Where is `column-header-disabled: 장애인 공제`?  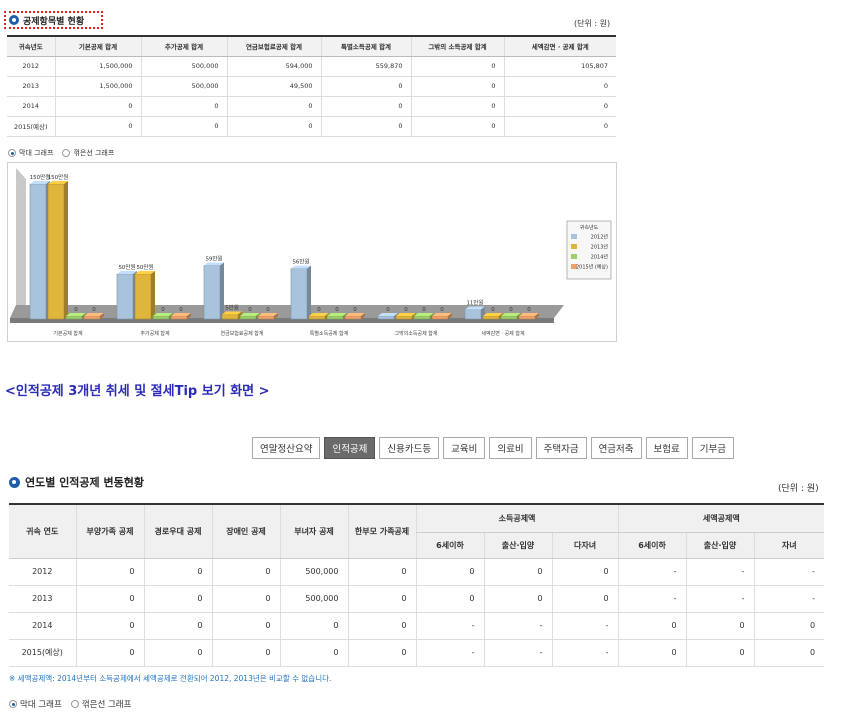
column-header-disabled: 장애인 공제 is located at coordinates (245, 531).